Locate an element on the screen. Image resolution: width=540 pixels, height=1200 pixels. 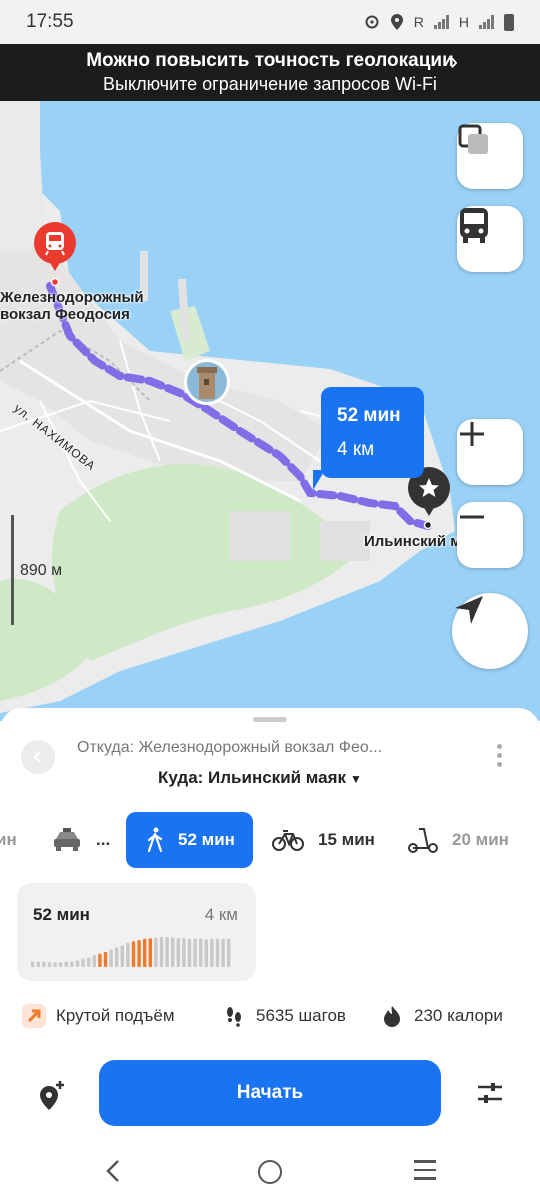
stat-steps: 5635 шагов is located at coordinates (284, 1016).